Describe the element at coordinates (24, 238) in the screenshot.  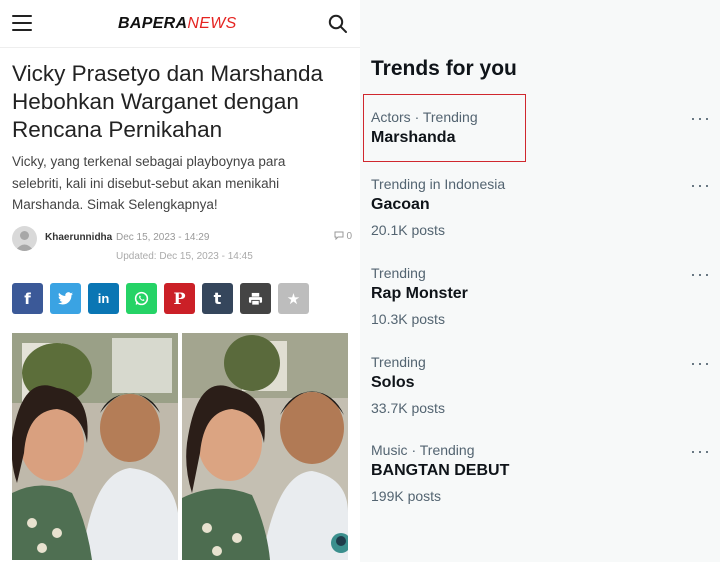
I see `avatar` at that location.